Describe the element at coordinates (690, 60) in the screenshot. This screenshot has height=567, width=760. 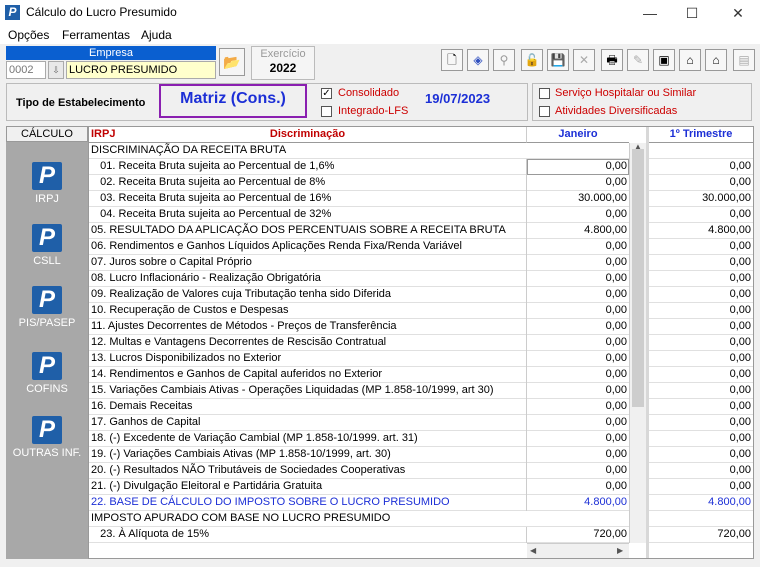
I see `import-button: ⌂` at that location.